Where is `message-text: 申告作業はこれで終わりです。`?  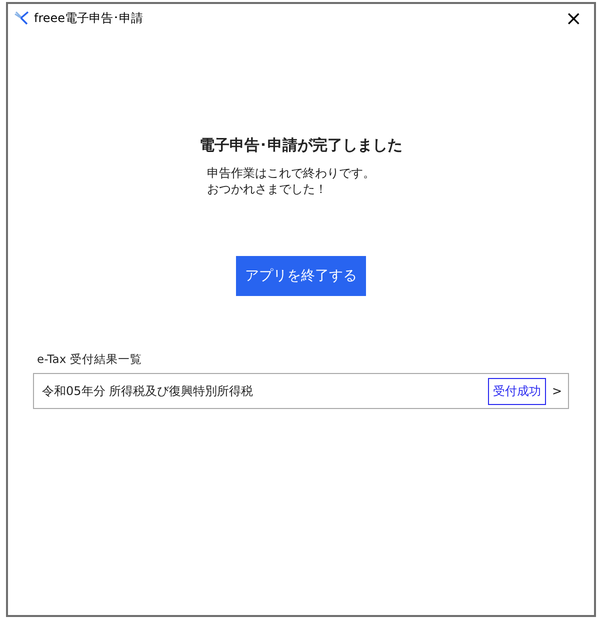
message-text: 申告作業はこれで終わりです。 is located at coordinates (291, 173).